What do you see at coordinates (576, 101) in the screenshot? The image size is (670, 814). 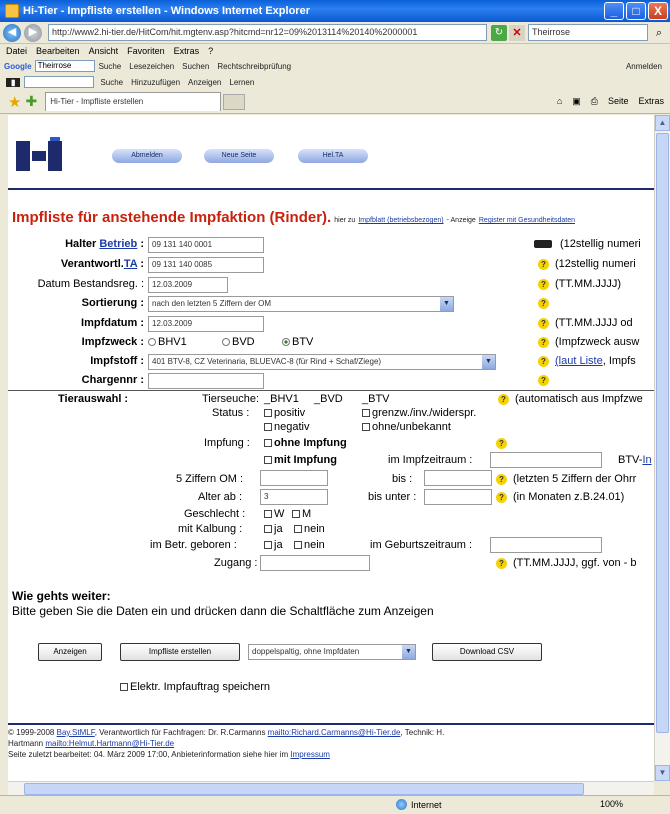 I see `feeds-icon: ▣` at bounding box center [576, 101].